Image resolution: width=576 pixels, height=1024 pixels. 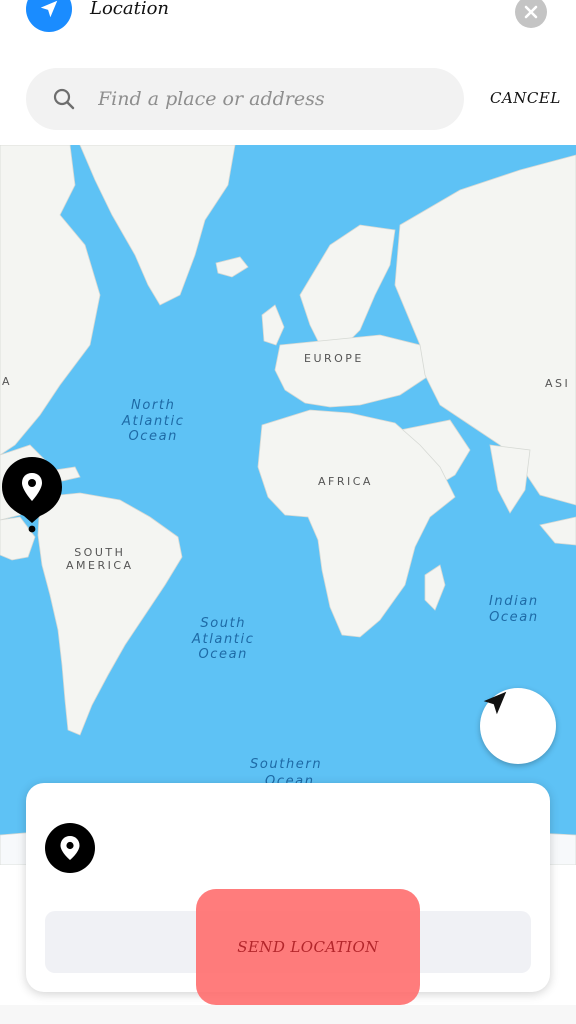 I want to click on label-europe: EUROPE, so click(x=334, y=358).